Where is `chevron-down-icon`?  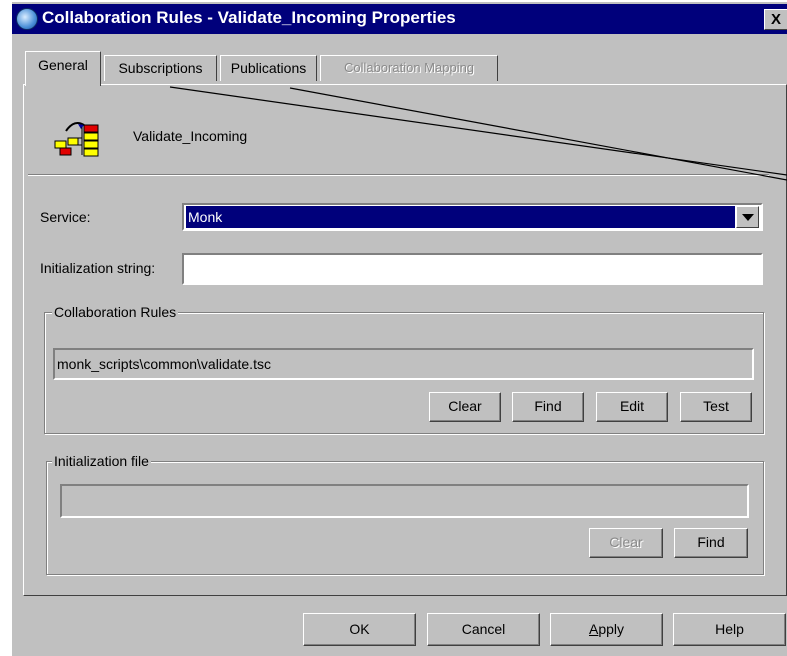
chevron-down-icon is located at coordinates (747, 217).